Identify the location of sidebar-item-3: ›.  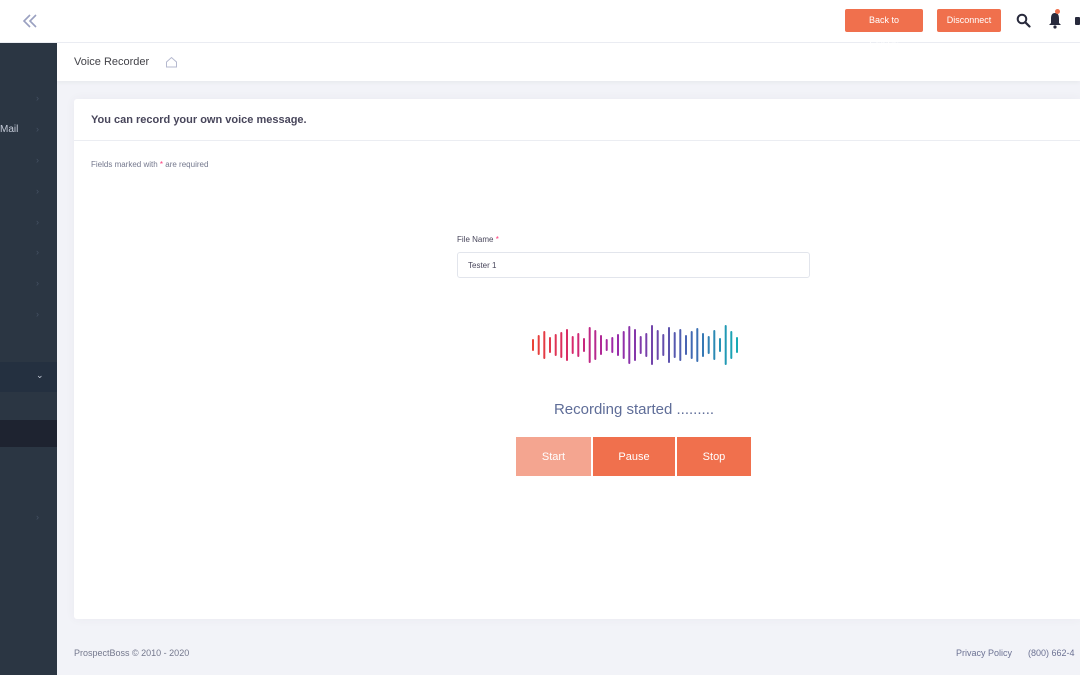
(28, 162).